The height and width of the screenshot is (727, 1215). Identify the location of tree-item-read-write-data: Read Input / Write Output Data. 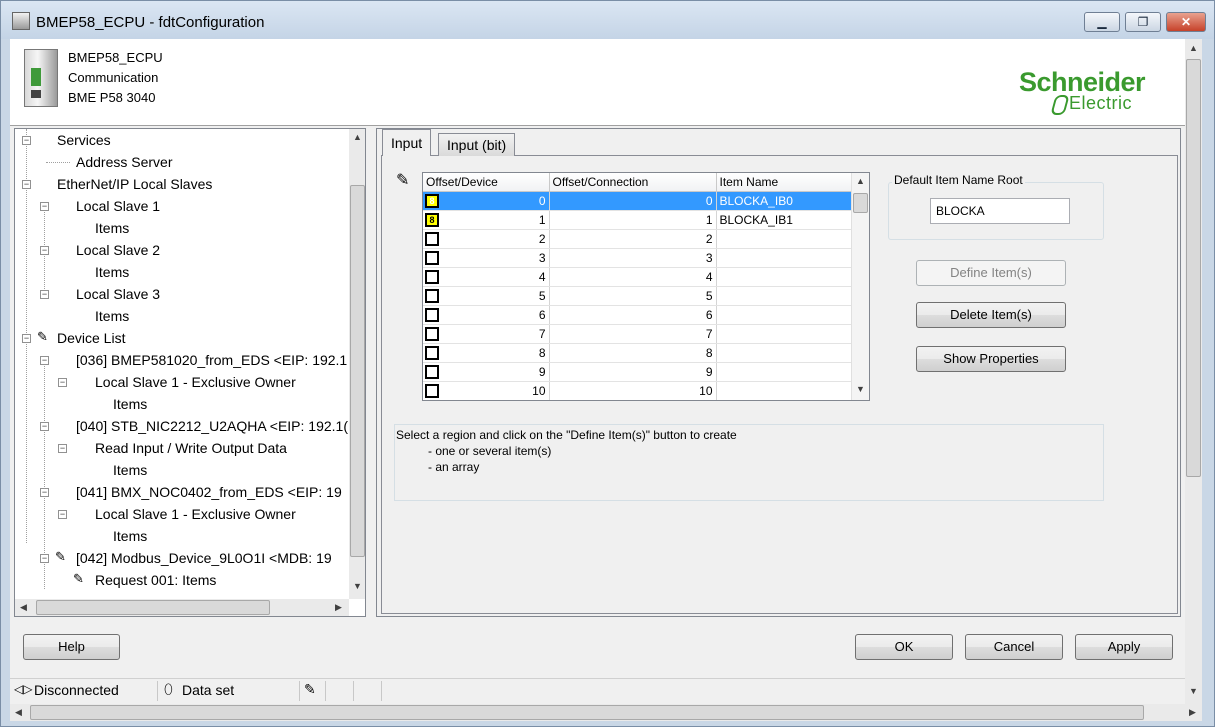
(191, 448).